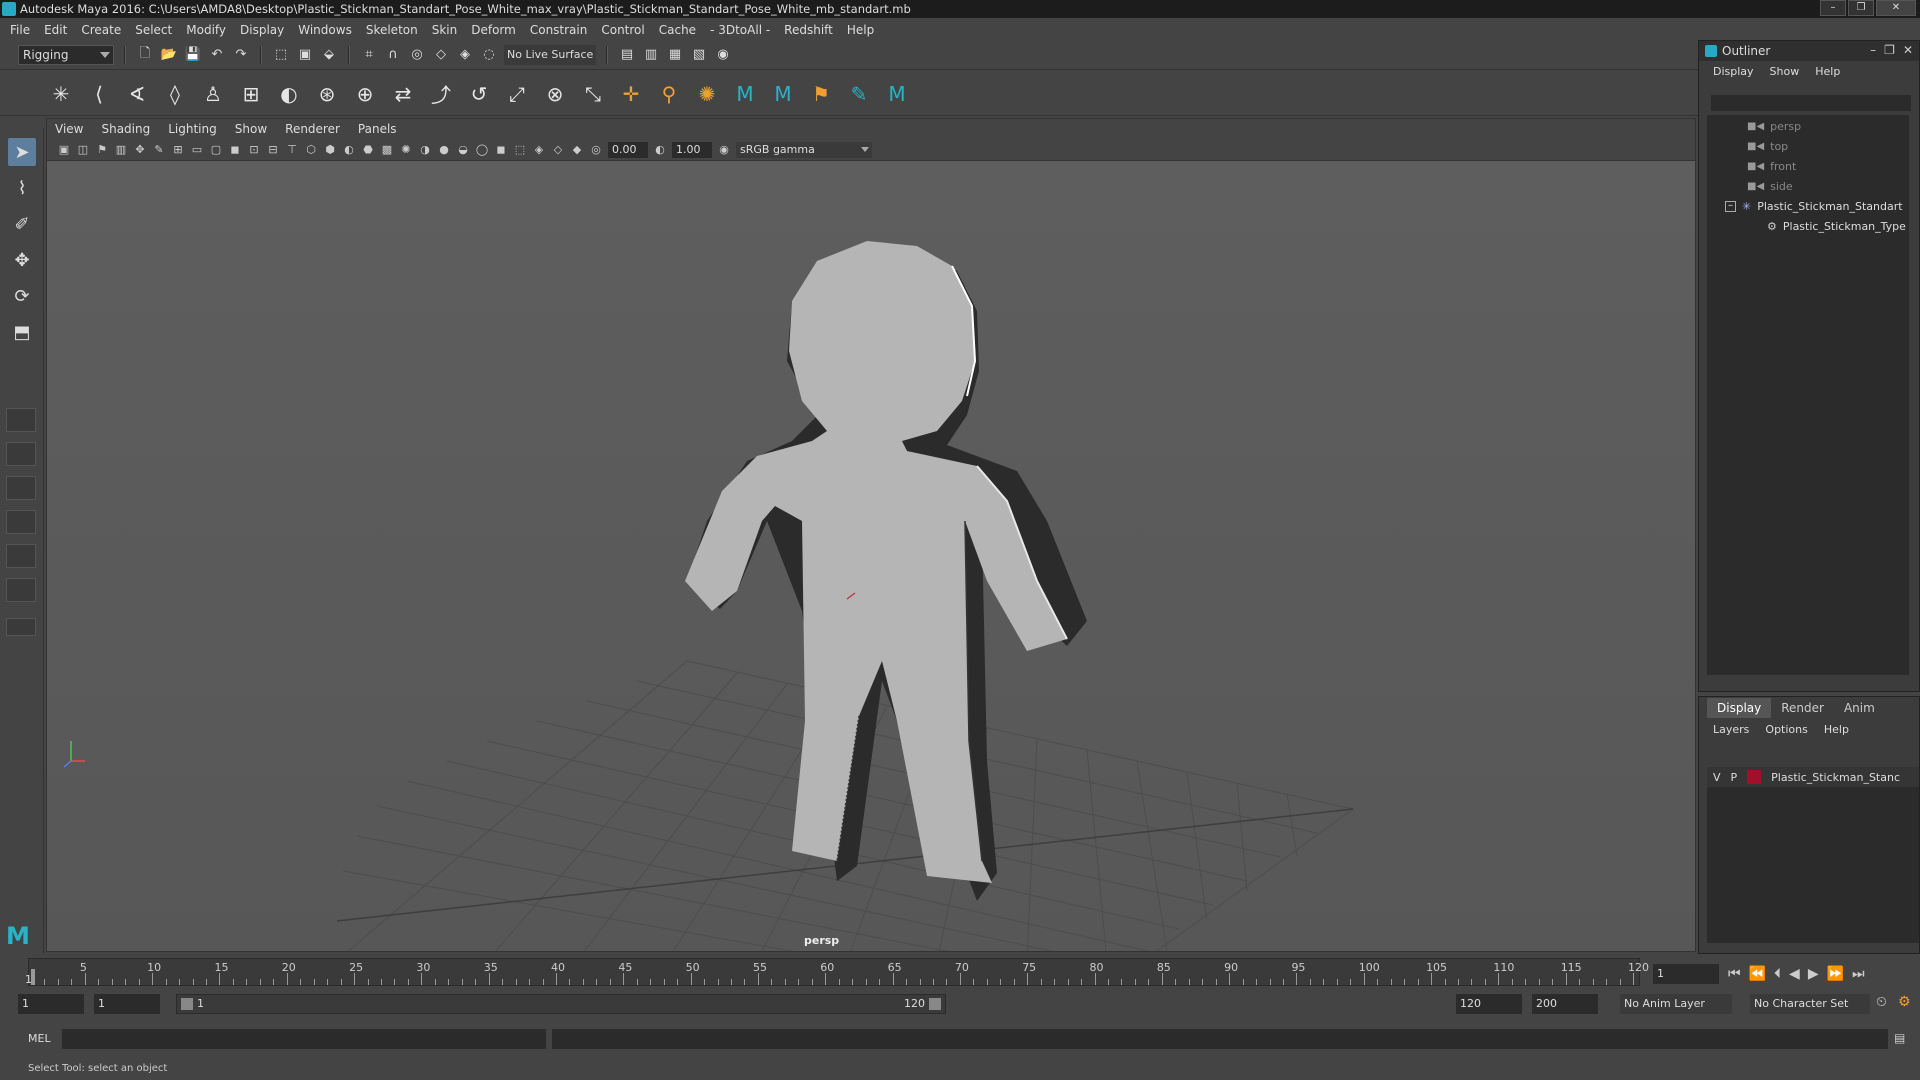 The image size is (1920, 1080). What do you see at coordinates (206, 30) in the screenshot?
I see `menu-modify: Modify` at bounding box center [206, 30].